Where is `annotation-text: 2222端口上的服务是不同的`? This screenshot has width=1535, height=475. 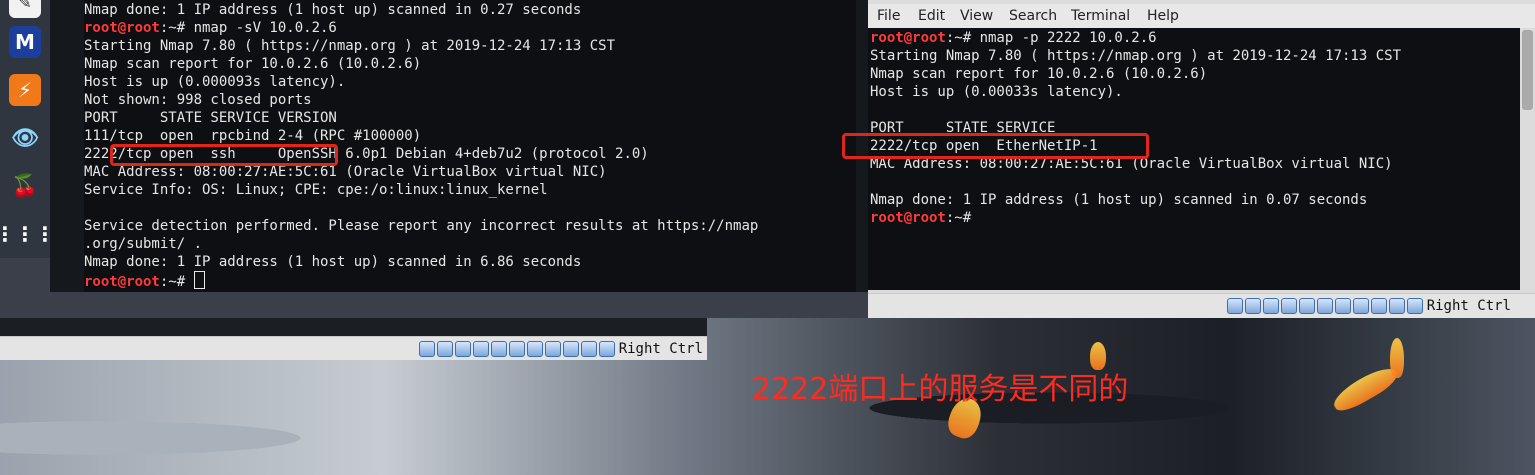
annotation-text: 2222端口上的服务是不同的 is located at coordinates (940, 389).